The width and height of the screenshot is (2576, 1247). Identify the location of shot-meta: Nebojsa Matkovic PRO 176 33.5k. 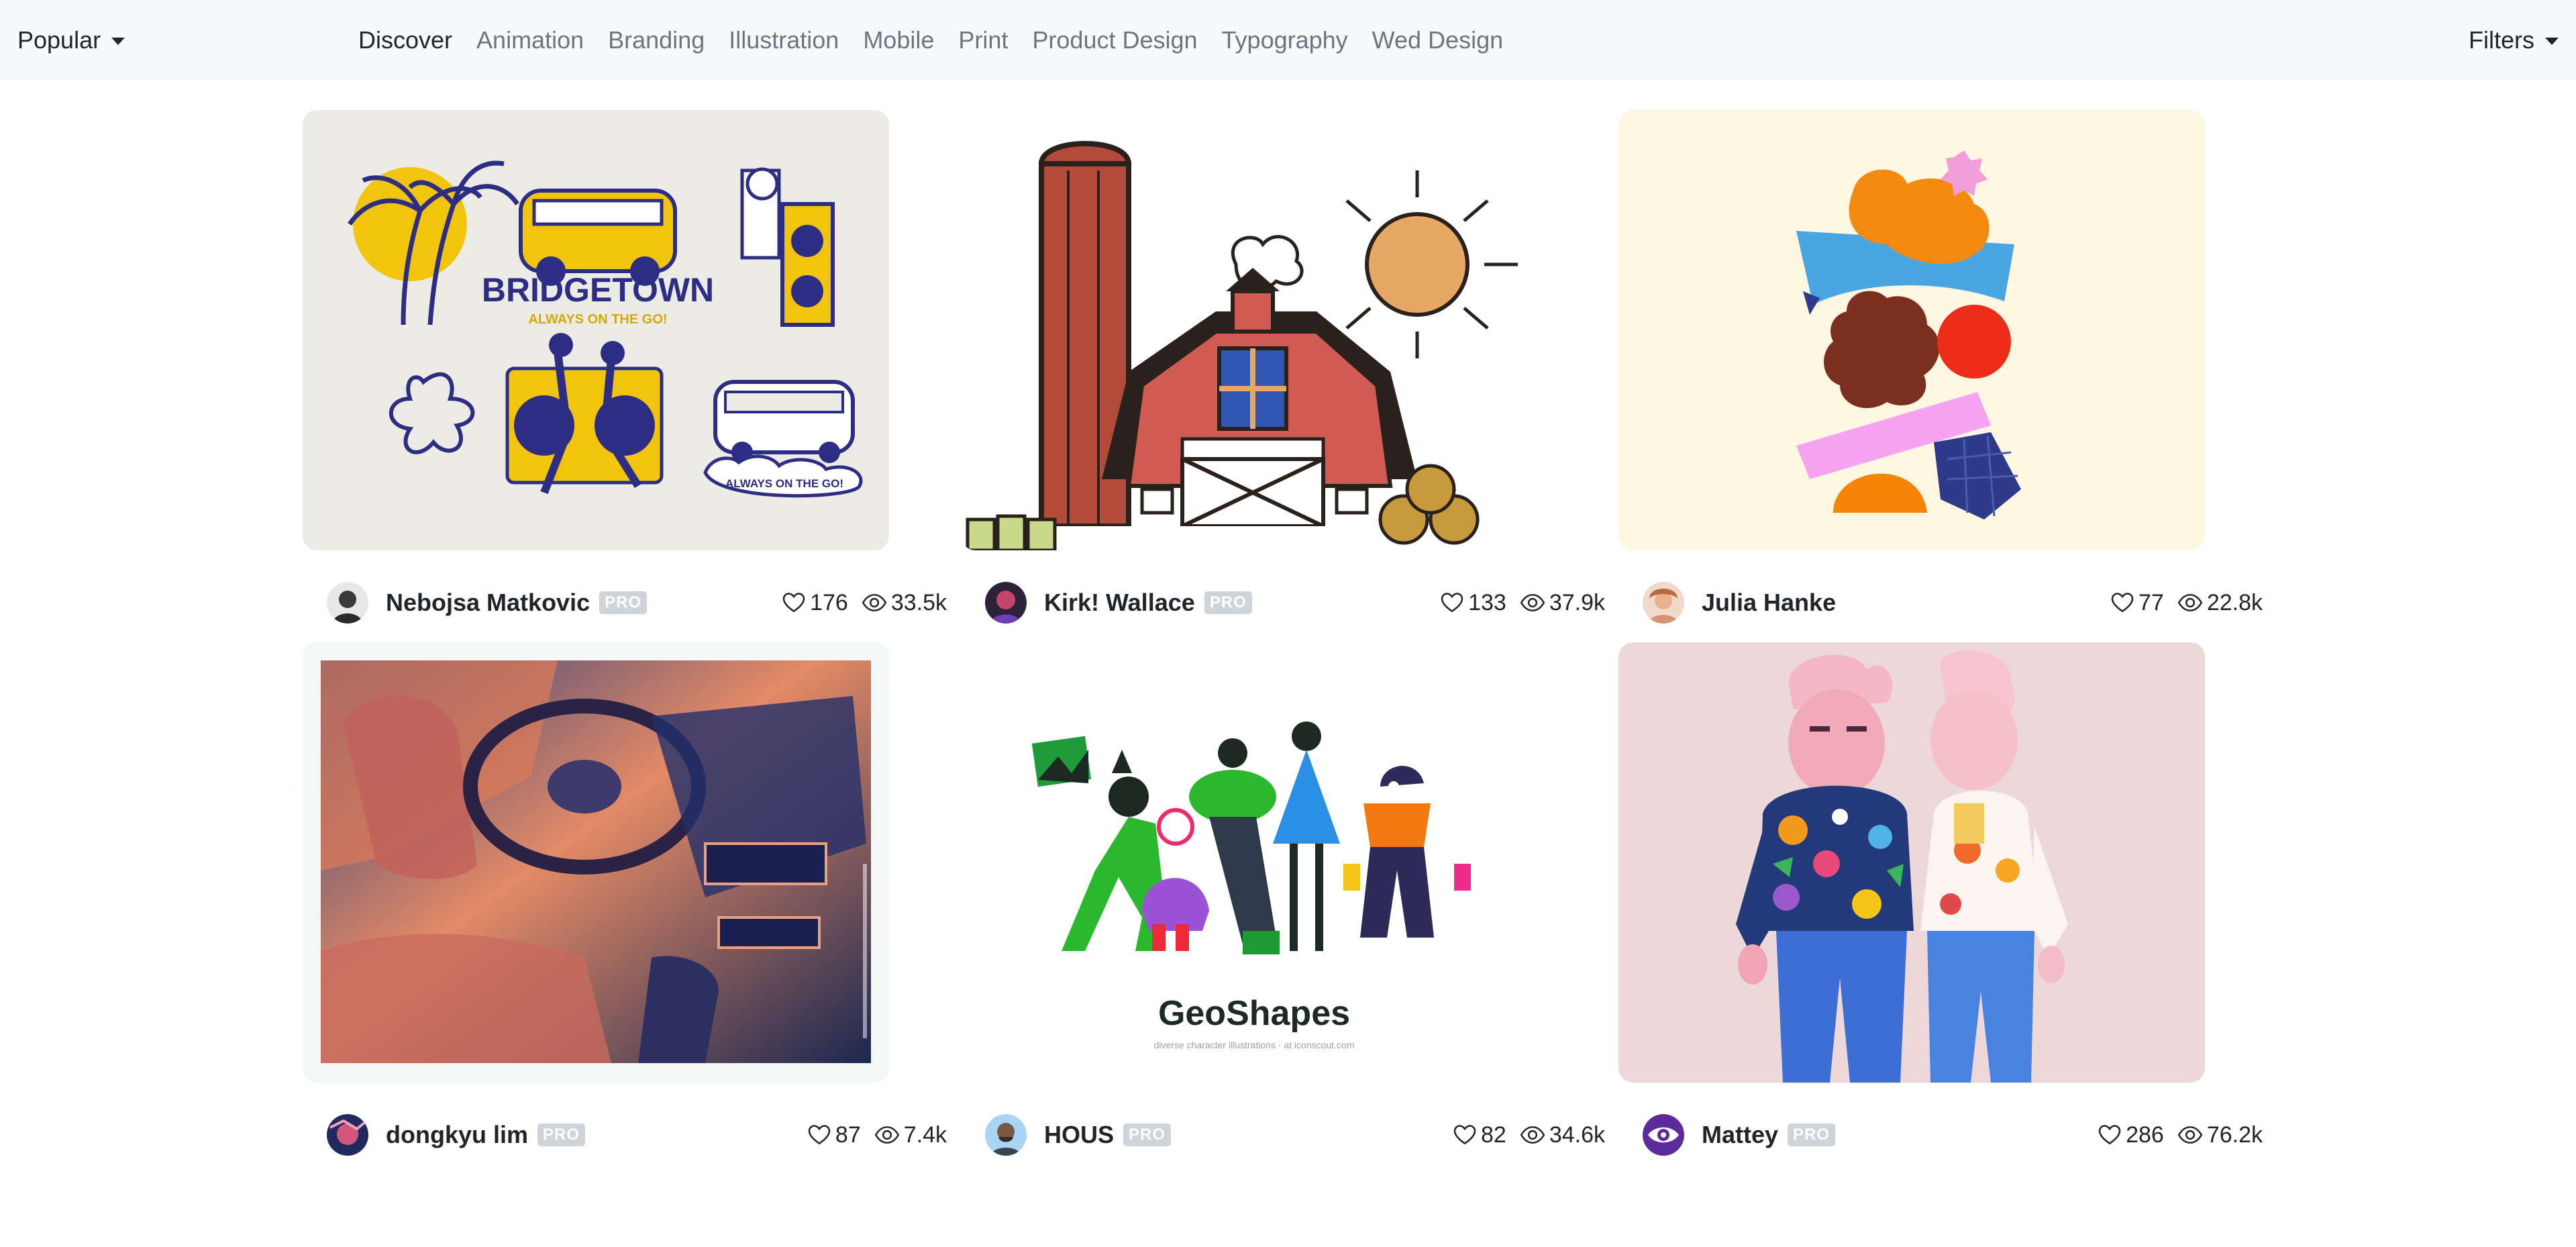
(625, 603).